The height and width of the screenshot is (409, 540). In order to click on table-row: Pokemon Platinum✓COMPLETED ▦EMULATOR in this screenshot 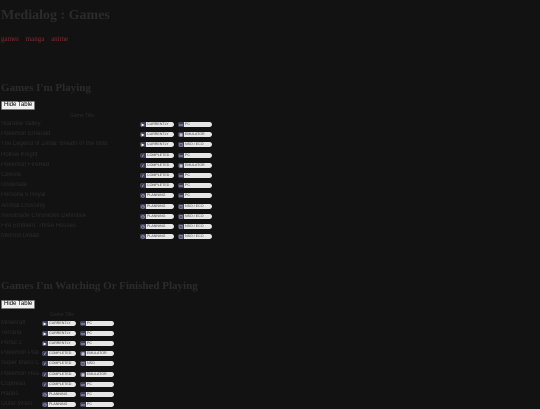, I will do `click(270, 354)`.